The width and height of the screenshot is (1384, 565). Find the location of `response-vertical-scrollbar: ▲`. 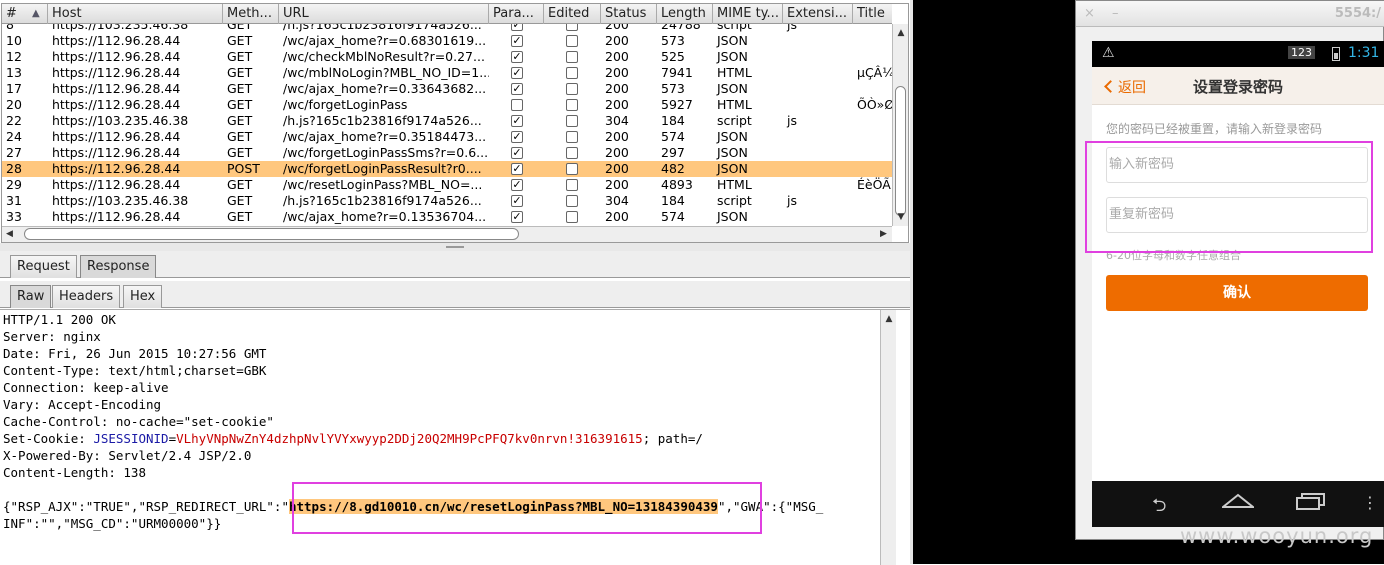

response-vertical-scrollbar: ▲ is located at coordinates (888, 437).